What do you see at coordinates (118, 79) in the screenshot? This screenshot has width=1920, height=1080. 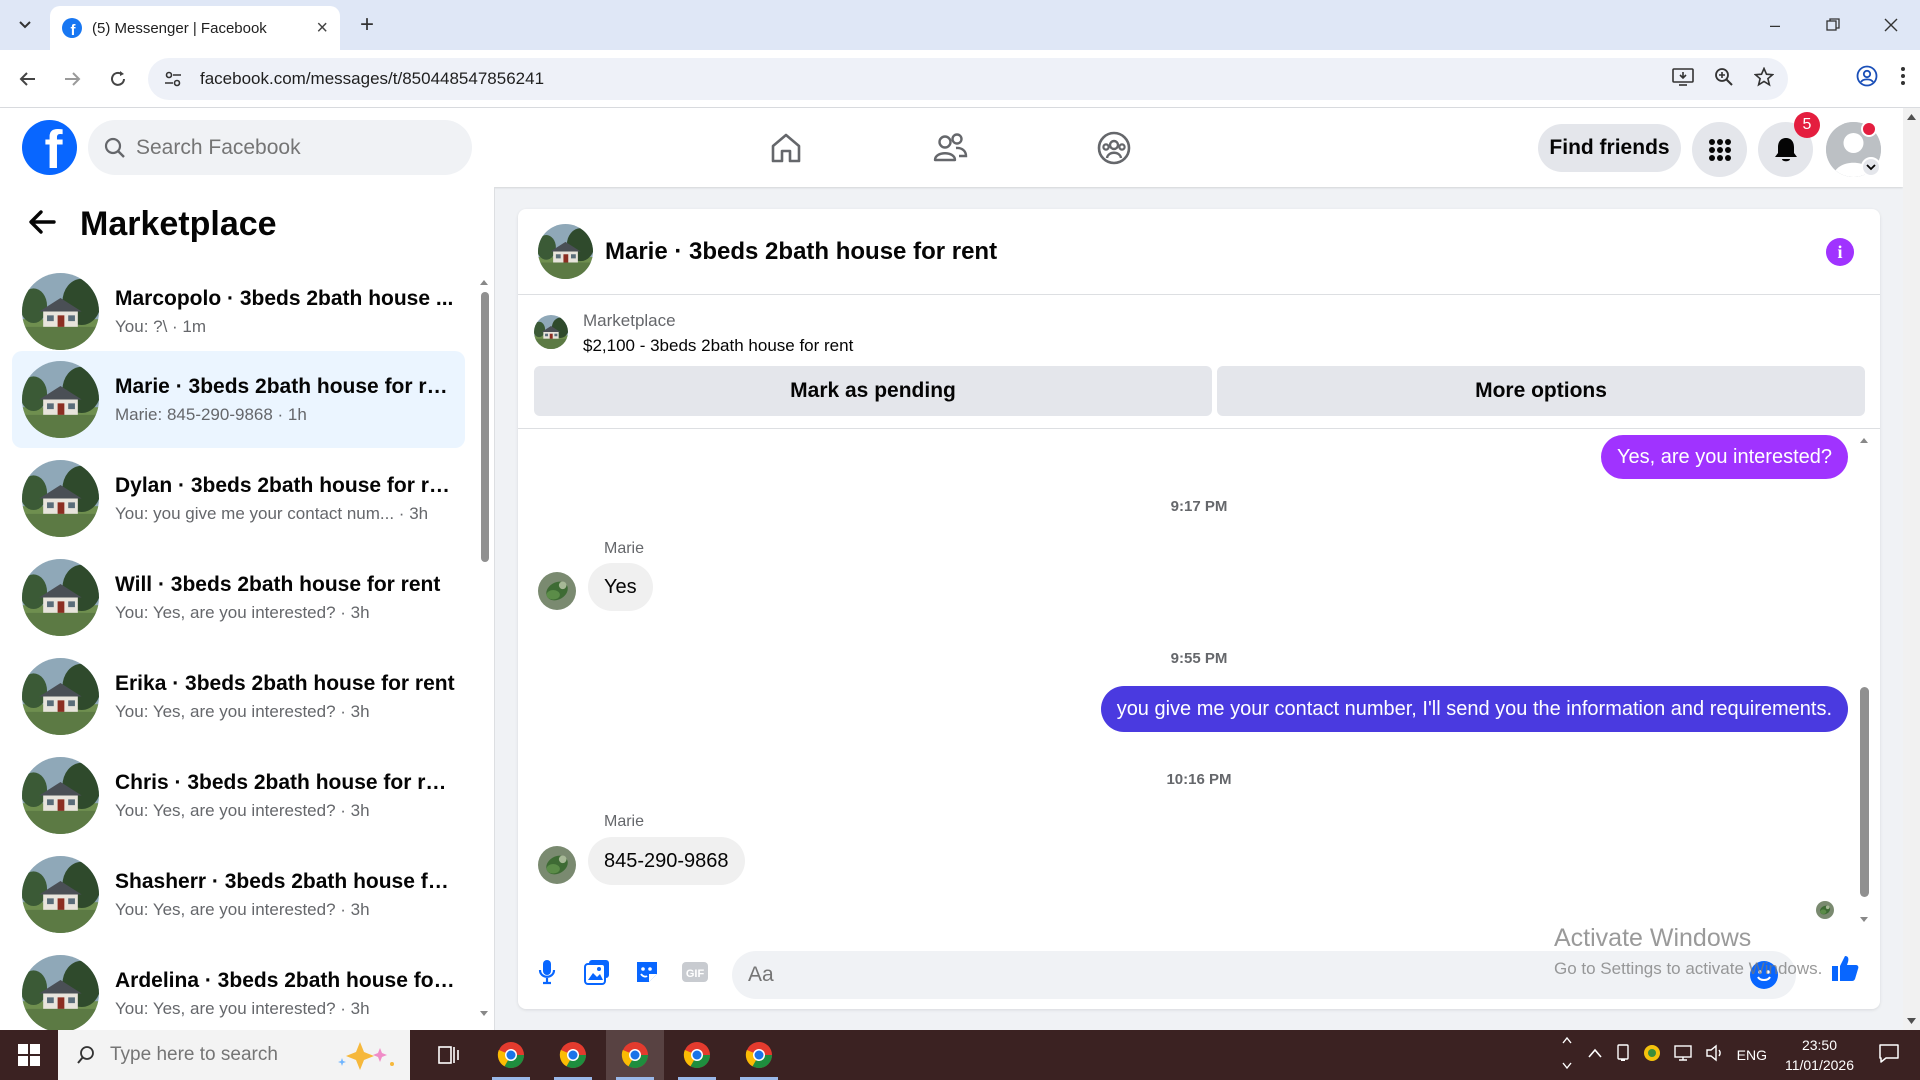 I see `reload-icon` at bounding box center [118, 79].